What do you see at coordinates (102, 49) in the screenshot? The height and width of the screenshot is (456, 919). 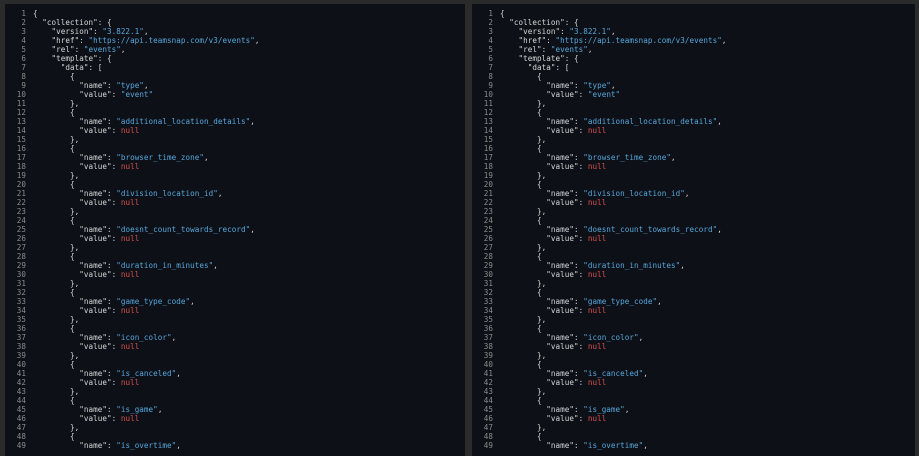 I see `string-value: "events"` at bounding box center [102, 49].